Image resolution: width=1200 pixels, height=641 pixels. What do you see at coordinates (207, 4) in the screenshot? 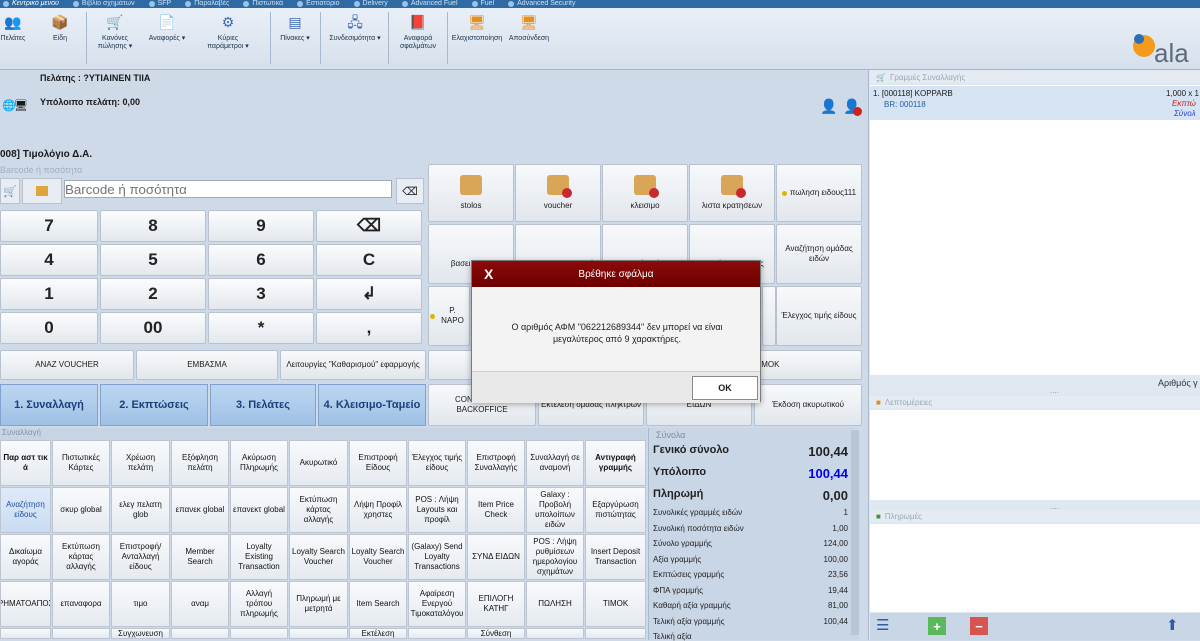
I see `tab-3: Παραλαβές` at bounding box center [207, 4].